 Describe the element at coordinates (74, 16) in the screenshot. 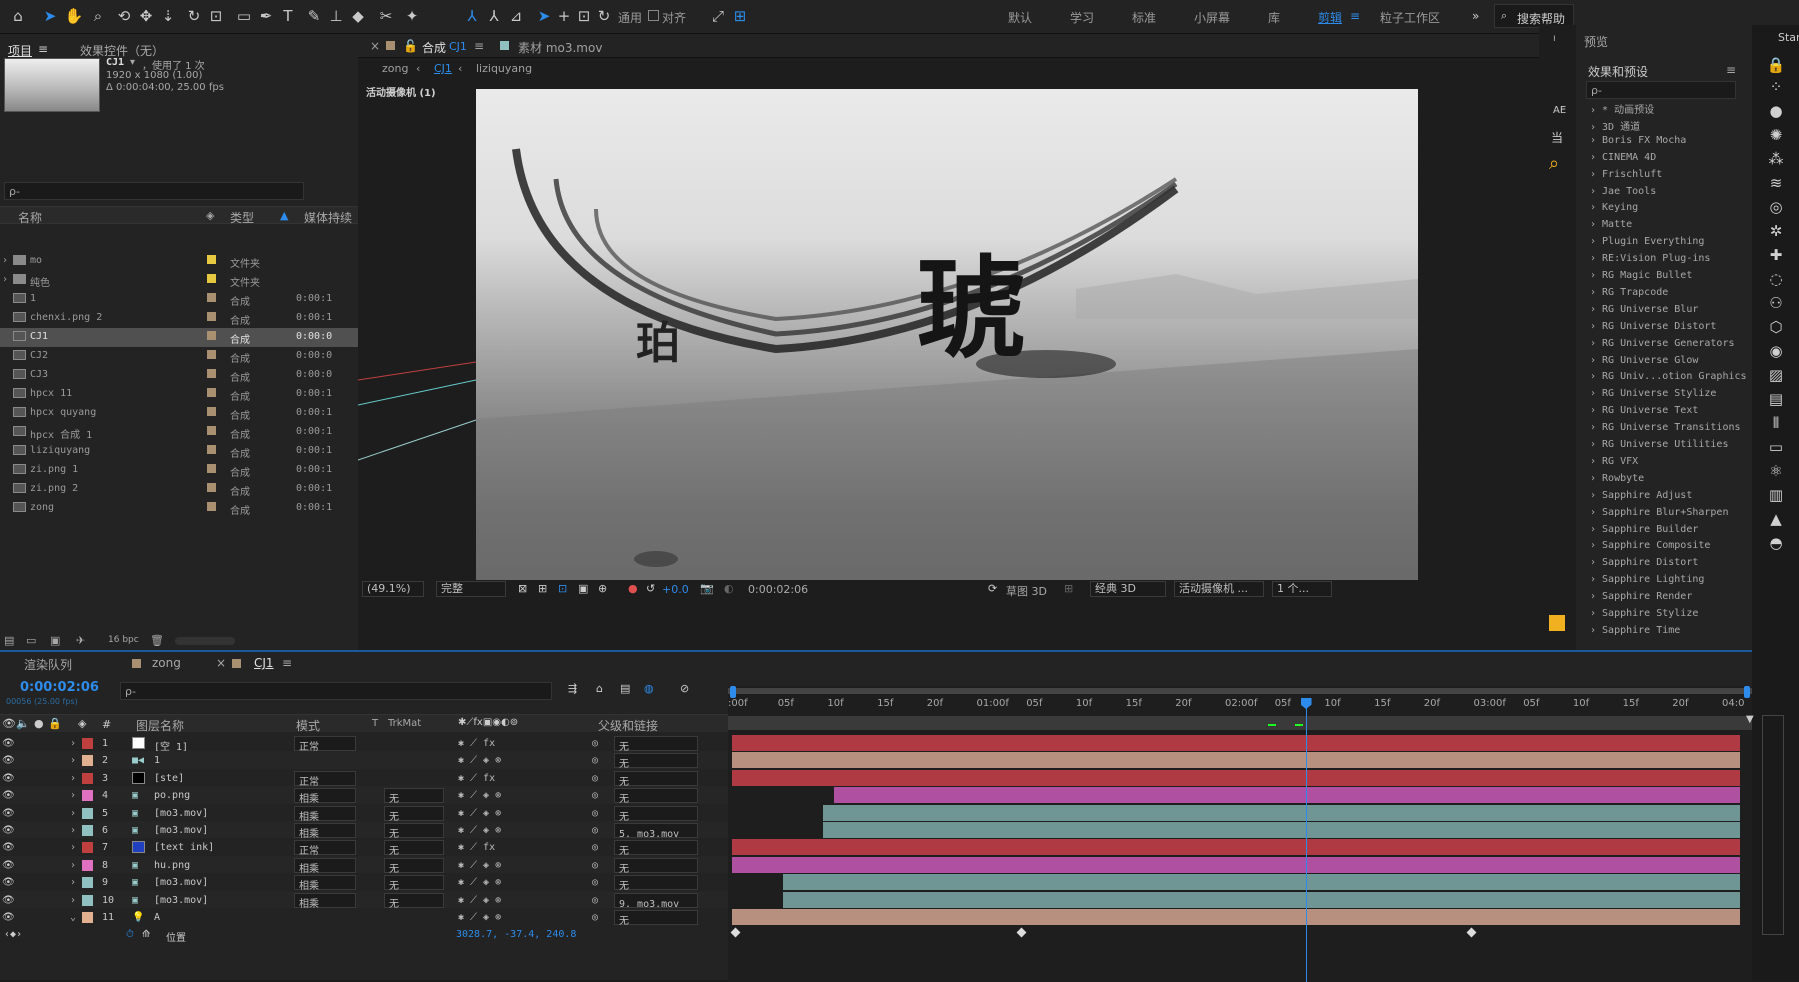

I see `hand-icon: ✋` at that location.